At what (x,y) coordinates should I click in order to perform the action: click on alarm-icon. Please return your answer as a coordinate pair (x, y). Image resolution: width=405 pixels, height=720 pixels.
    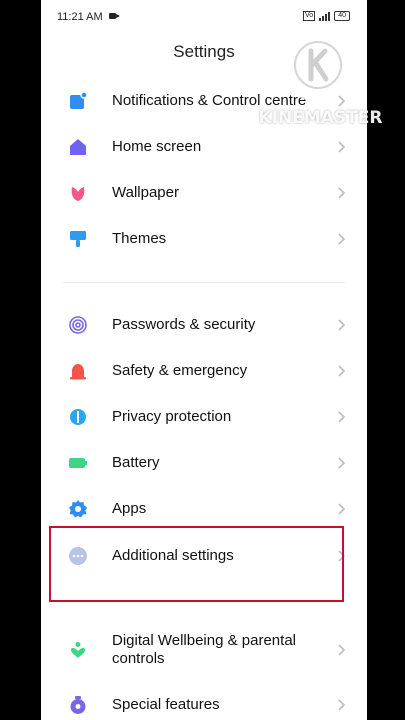
    Looking at the image, I should click on (78, 372).